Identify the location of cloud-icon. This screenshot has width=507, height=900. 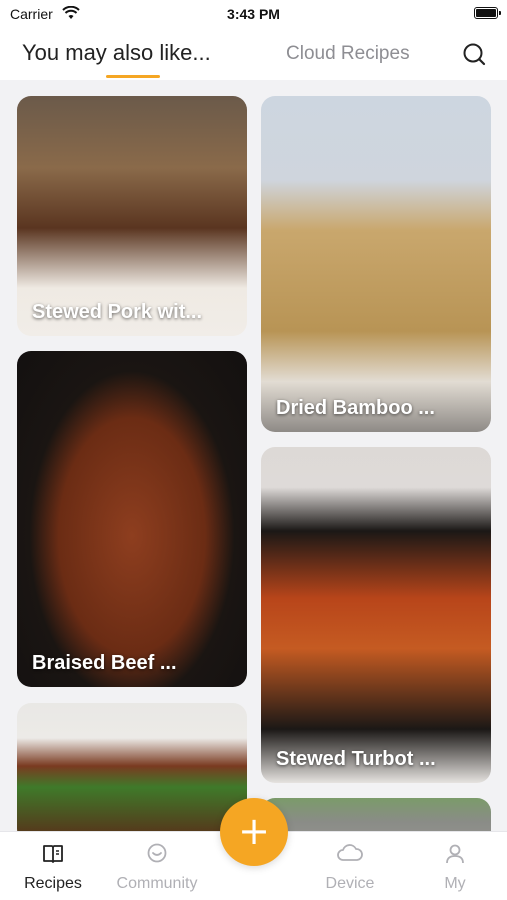
(350, 852).